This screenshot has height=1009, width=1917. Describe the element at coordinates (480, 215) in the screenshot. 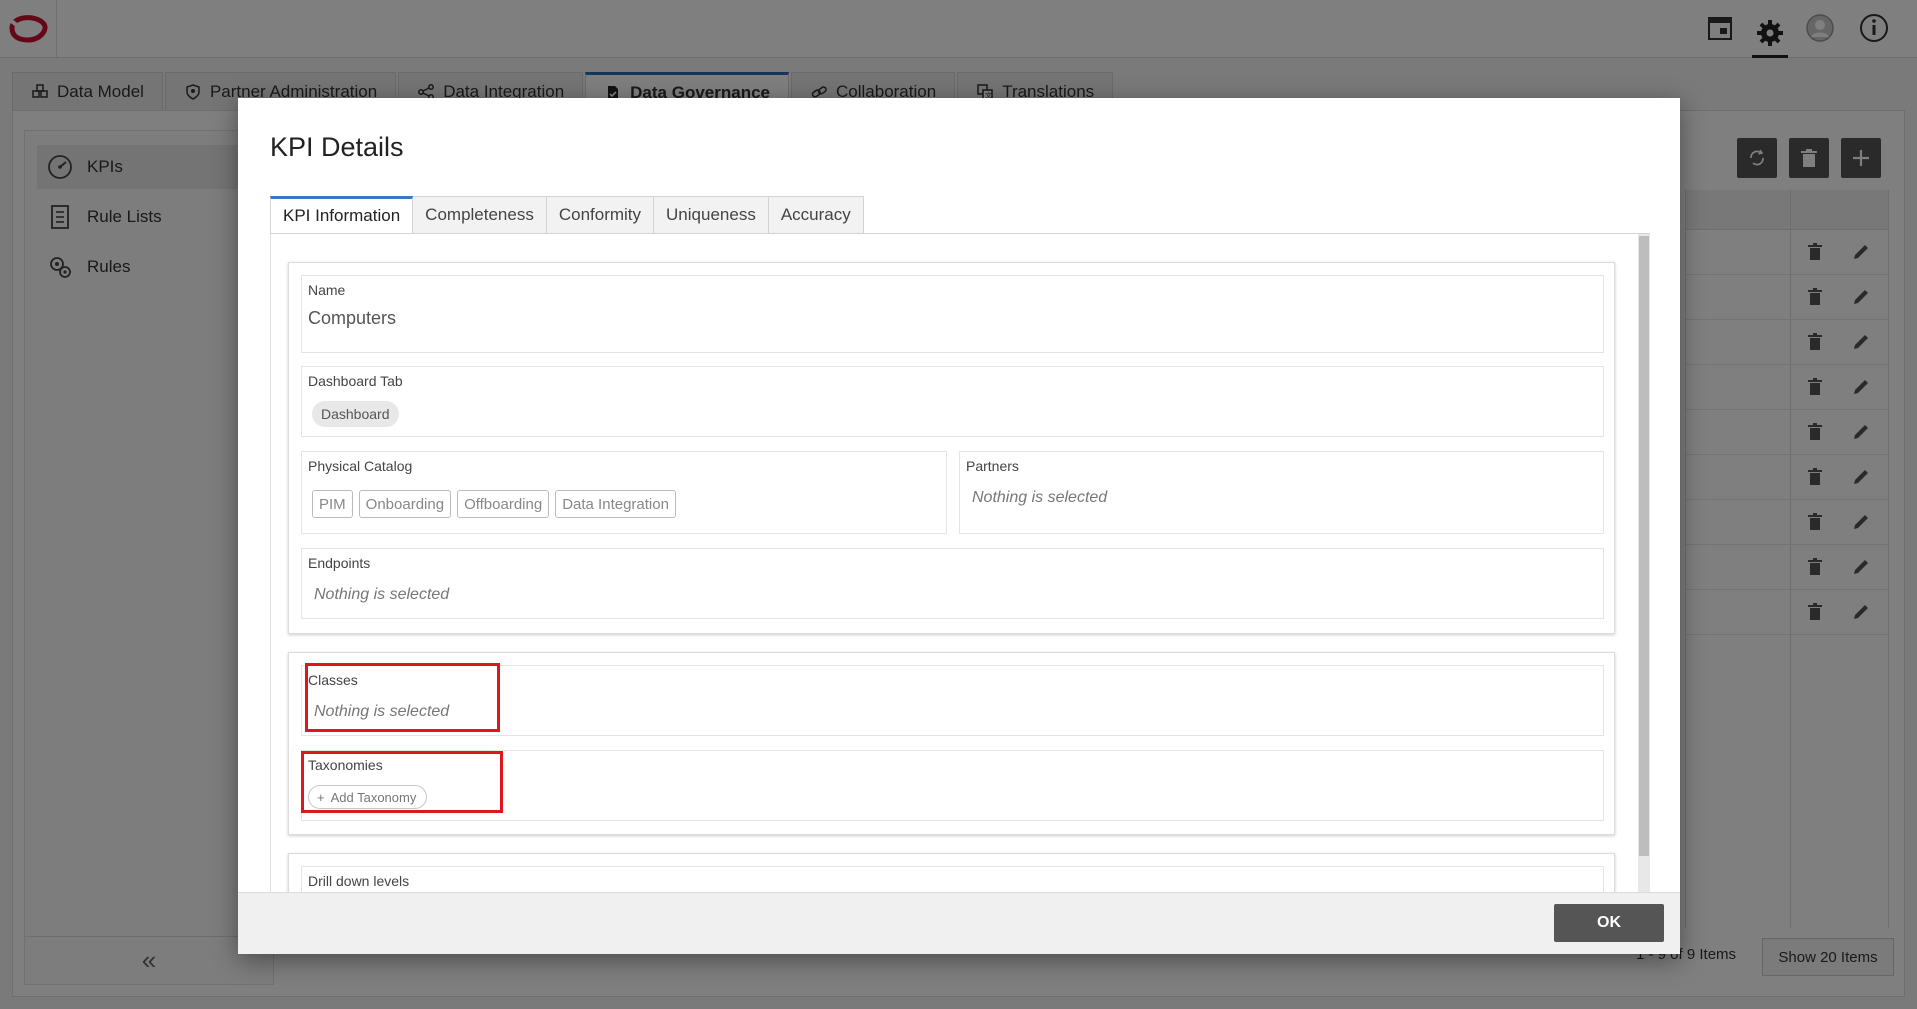

I see `tab-completeness: Completeness` at that location.